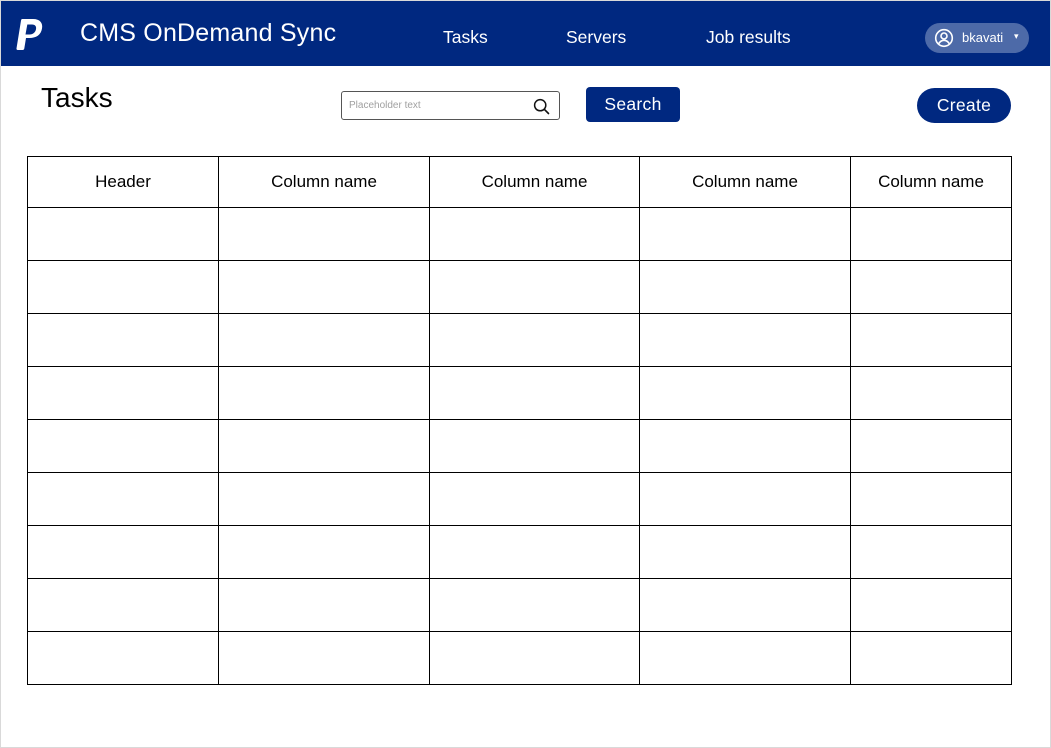  Describe the element at coordinates (596, 37) in the screenshot. I see `nav-servers: Servers` at that location.